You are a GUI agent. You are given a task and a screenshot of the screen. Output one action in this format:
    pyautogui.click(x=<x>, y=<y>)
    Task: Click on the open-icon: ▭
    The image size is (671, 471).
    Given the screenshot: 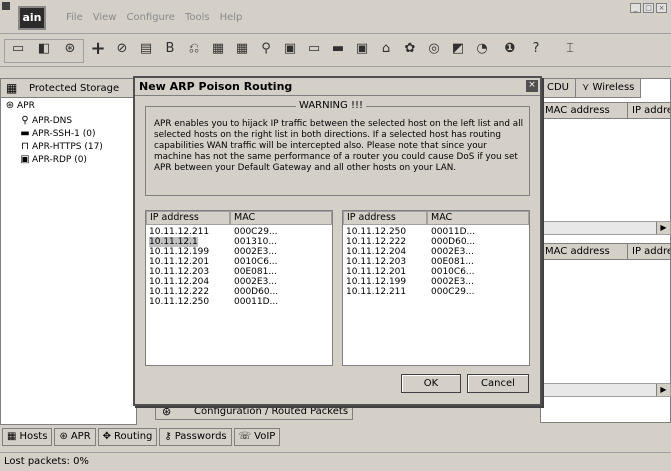 What is the action you would take?
    pyautogui.click(x=18, y=49)
    